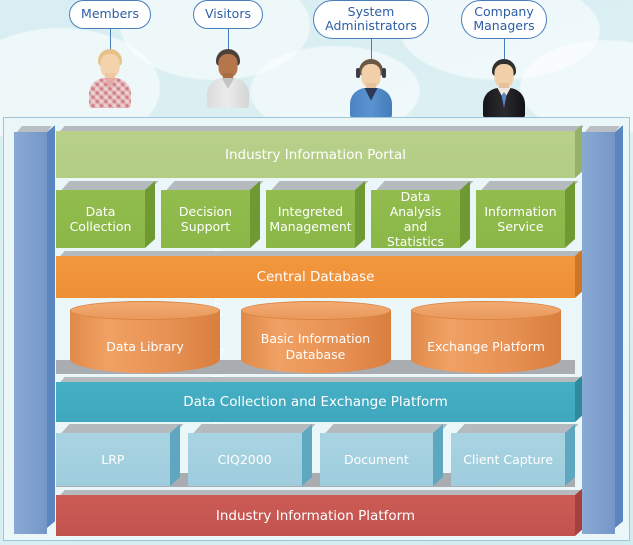 This screenshot has height=545, width=633. What do you see at coordinates (110, 78) in the screenshot?
I see `avatar-members` at bounding box center [110, 78].